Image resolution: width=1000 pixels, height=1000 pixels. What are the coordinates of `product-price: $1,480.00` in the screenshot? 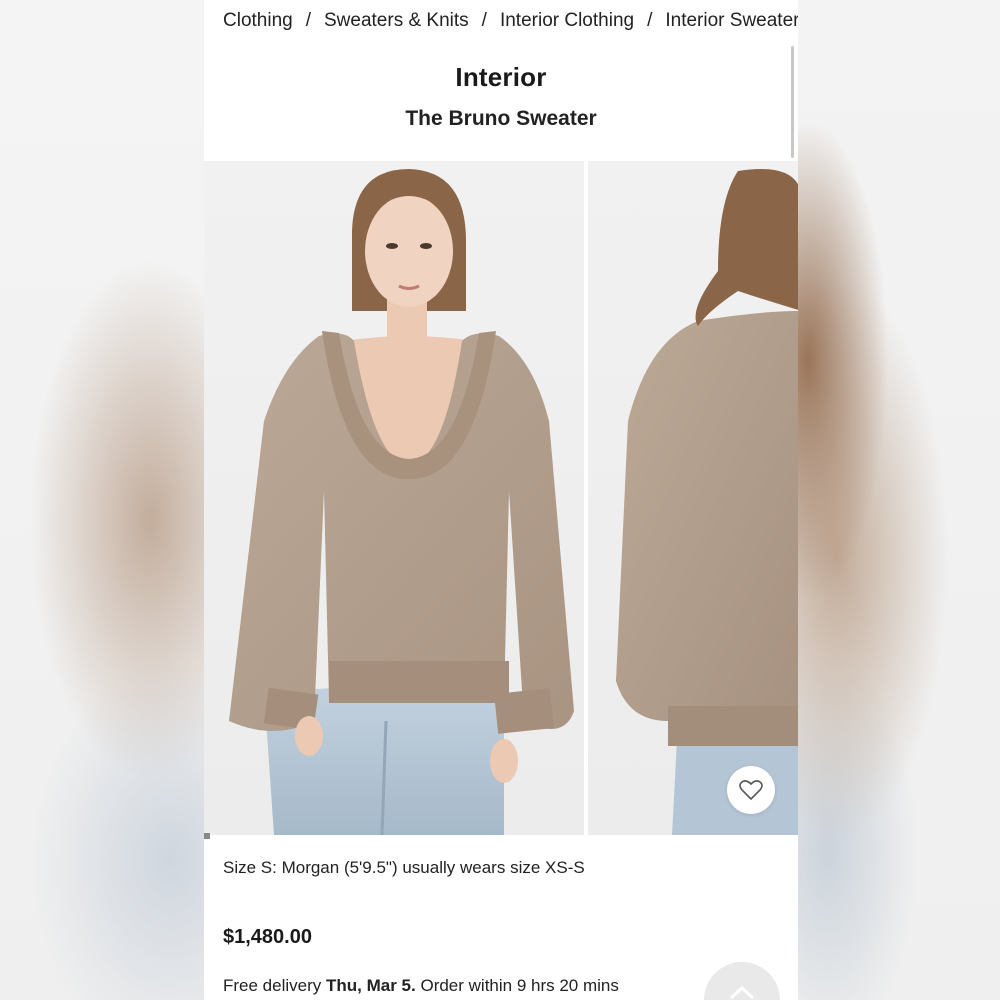 It's located at (267, 937).